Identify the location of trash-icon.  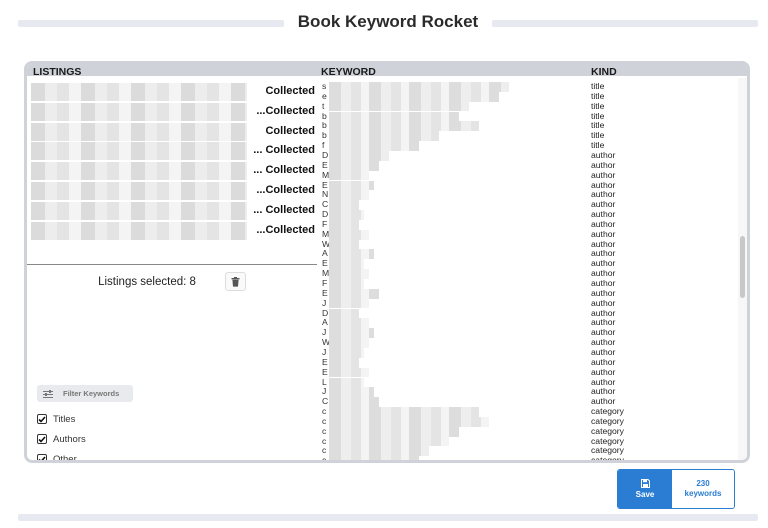
(235, 281).